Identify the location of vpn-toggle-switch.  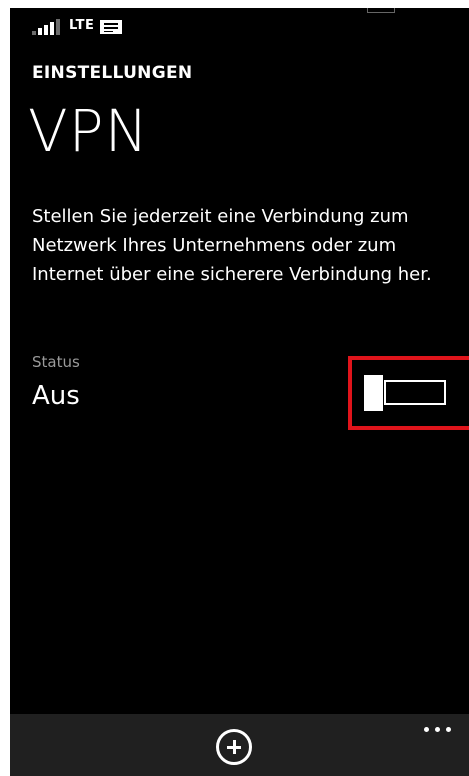
(408, 393).